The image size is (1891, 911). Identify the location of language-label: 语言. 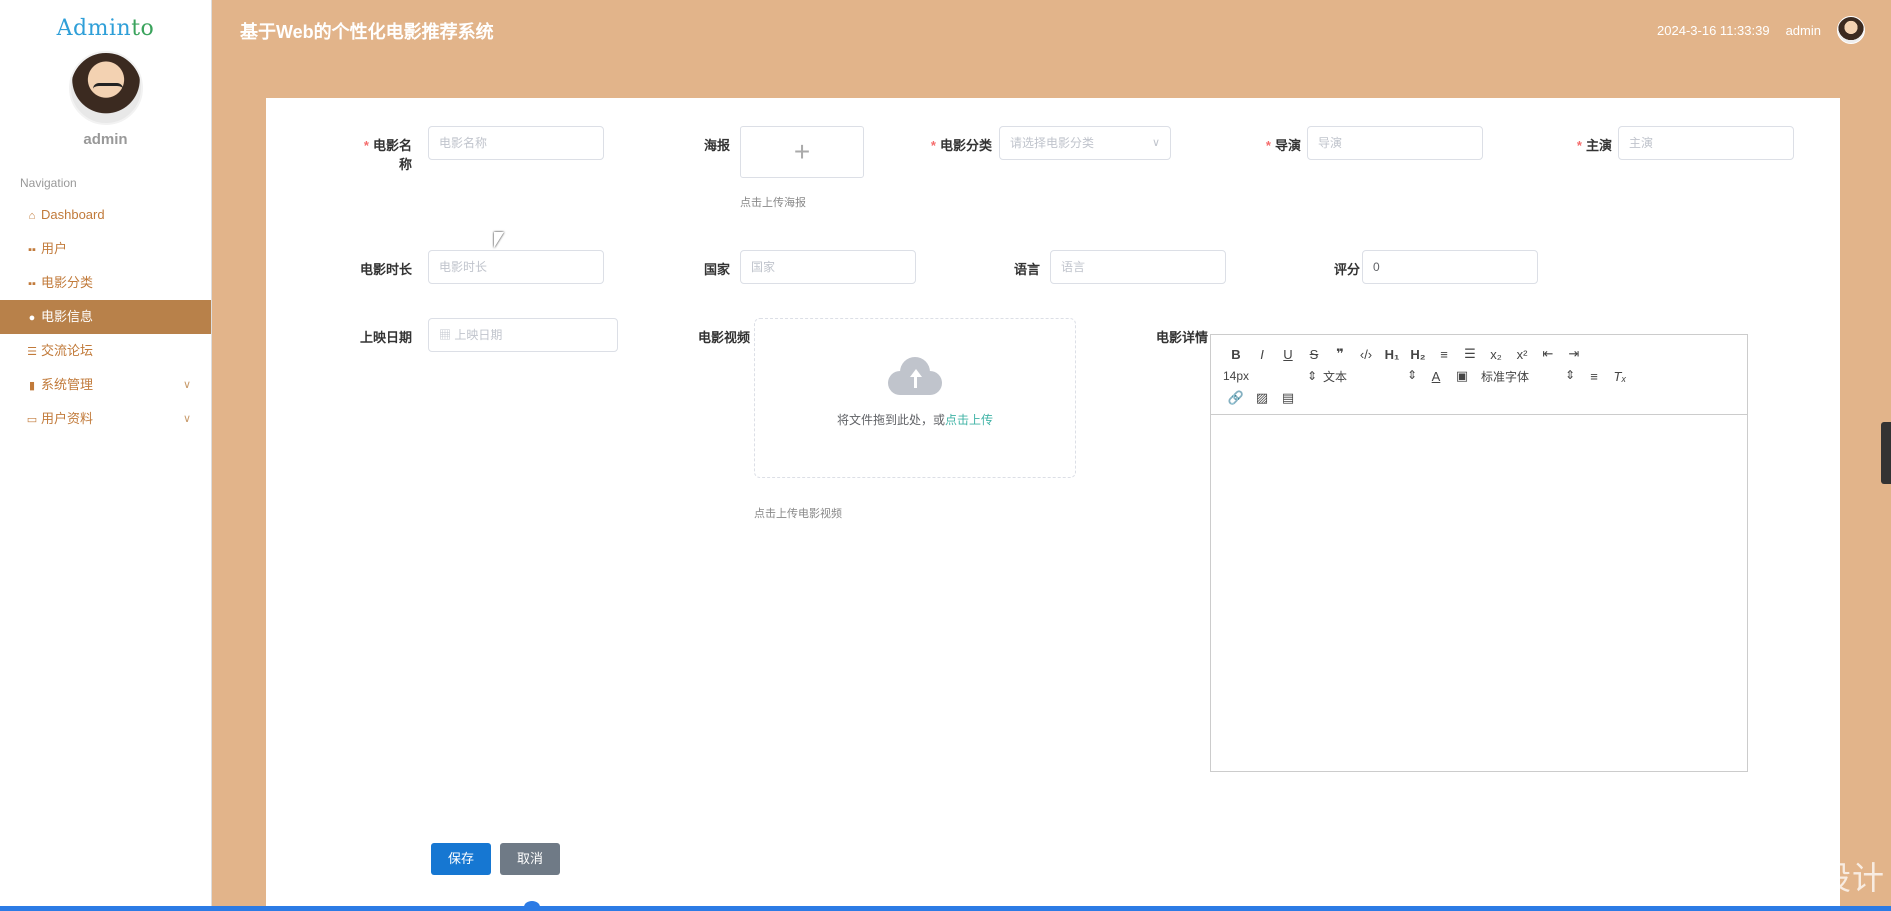
(1026, 269).